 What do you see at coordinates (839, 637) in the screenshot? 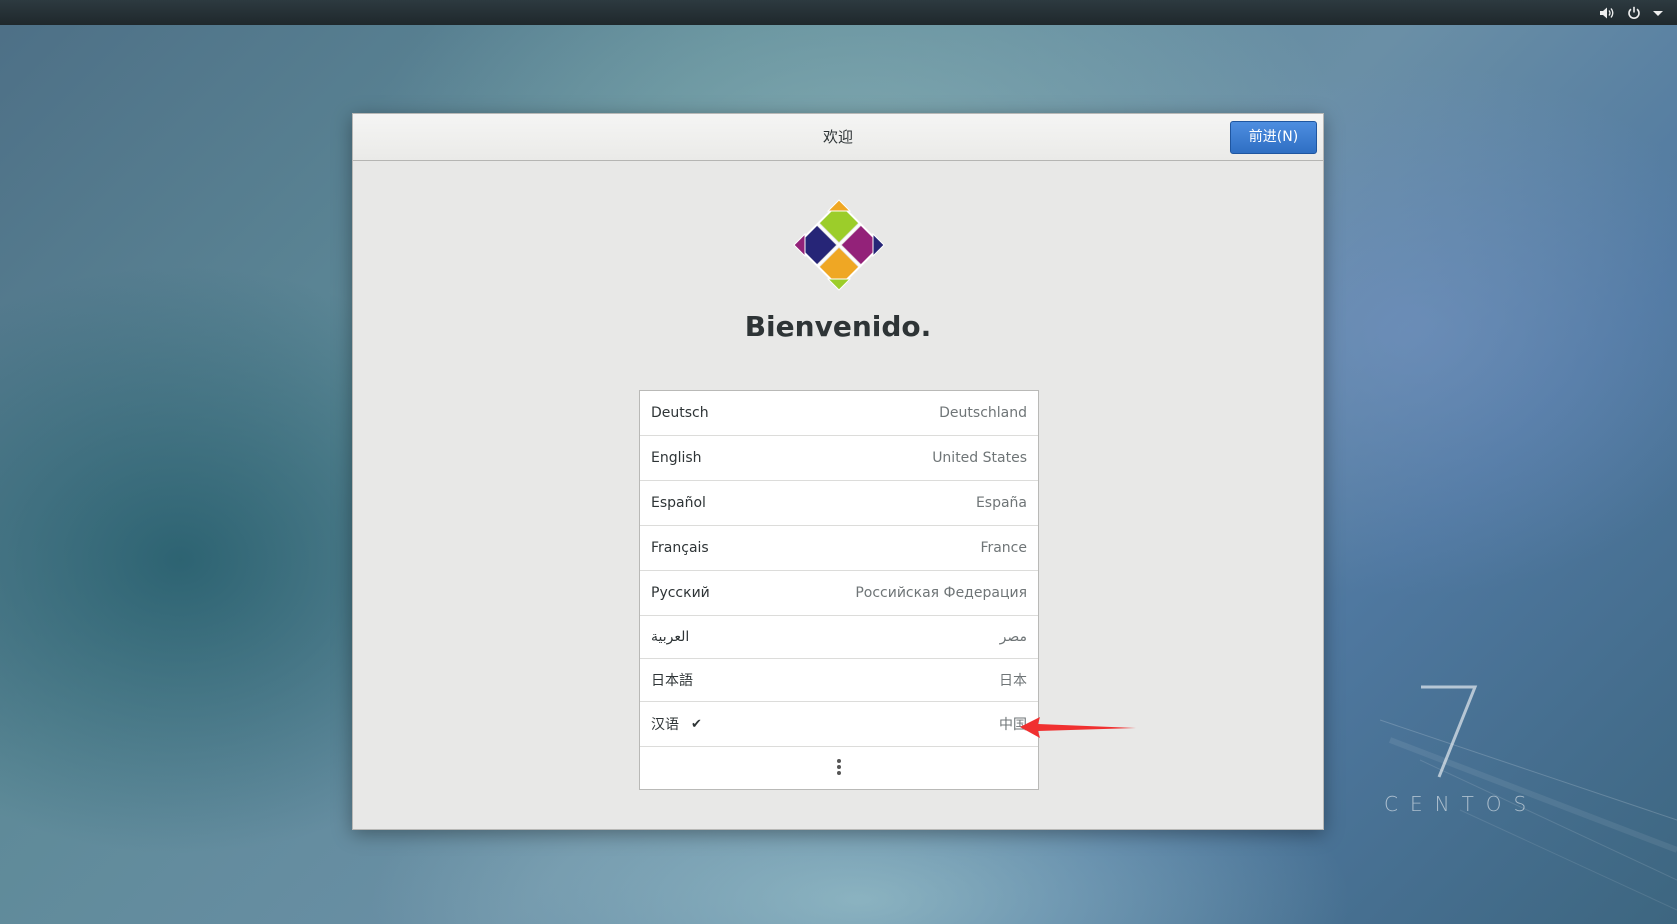
I see `language-row-arabic: العربية مصر` at bounding box center [839, 637].